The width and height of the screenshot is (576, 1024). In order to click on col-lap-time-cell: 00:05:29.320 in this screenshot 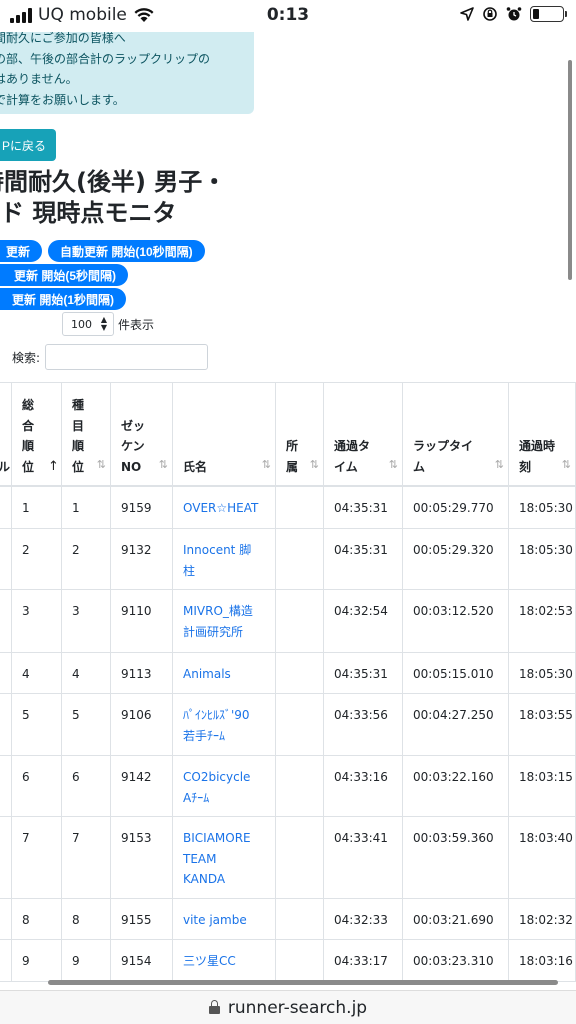, I will do `click(456, 559)`.